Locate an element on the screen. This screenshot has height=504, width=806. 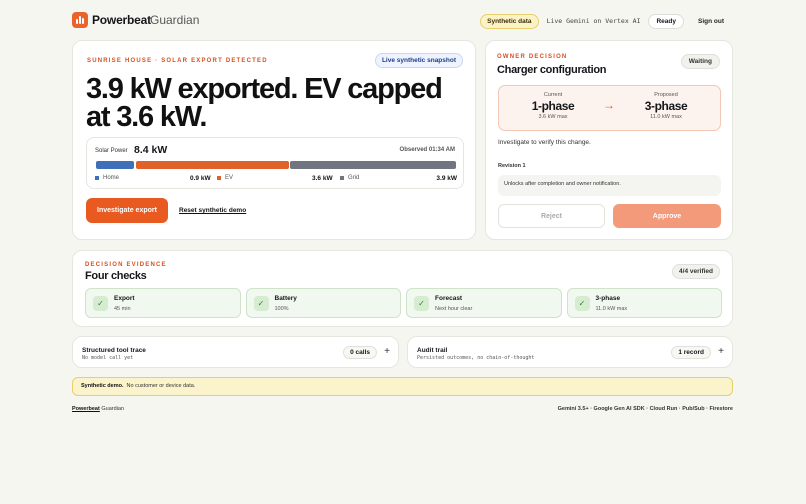
sign-out-button: Sign out is located at coordinates (712, 21).